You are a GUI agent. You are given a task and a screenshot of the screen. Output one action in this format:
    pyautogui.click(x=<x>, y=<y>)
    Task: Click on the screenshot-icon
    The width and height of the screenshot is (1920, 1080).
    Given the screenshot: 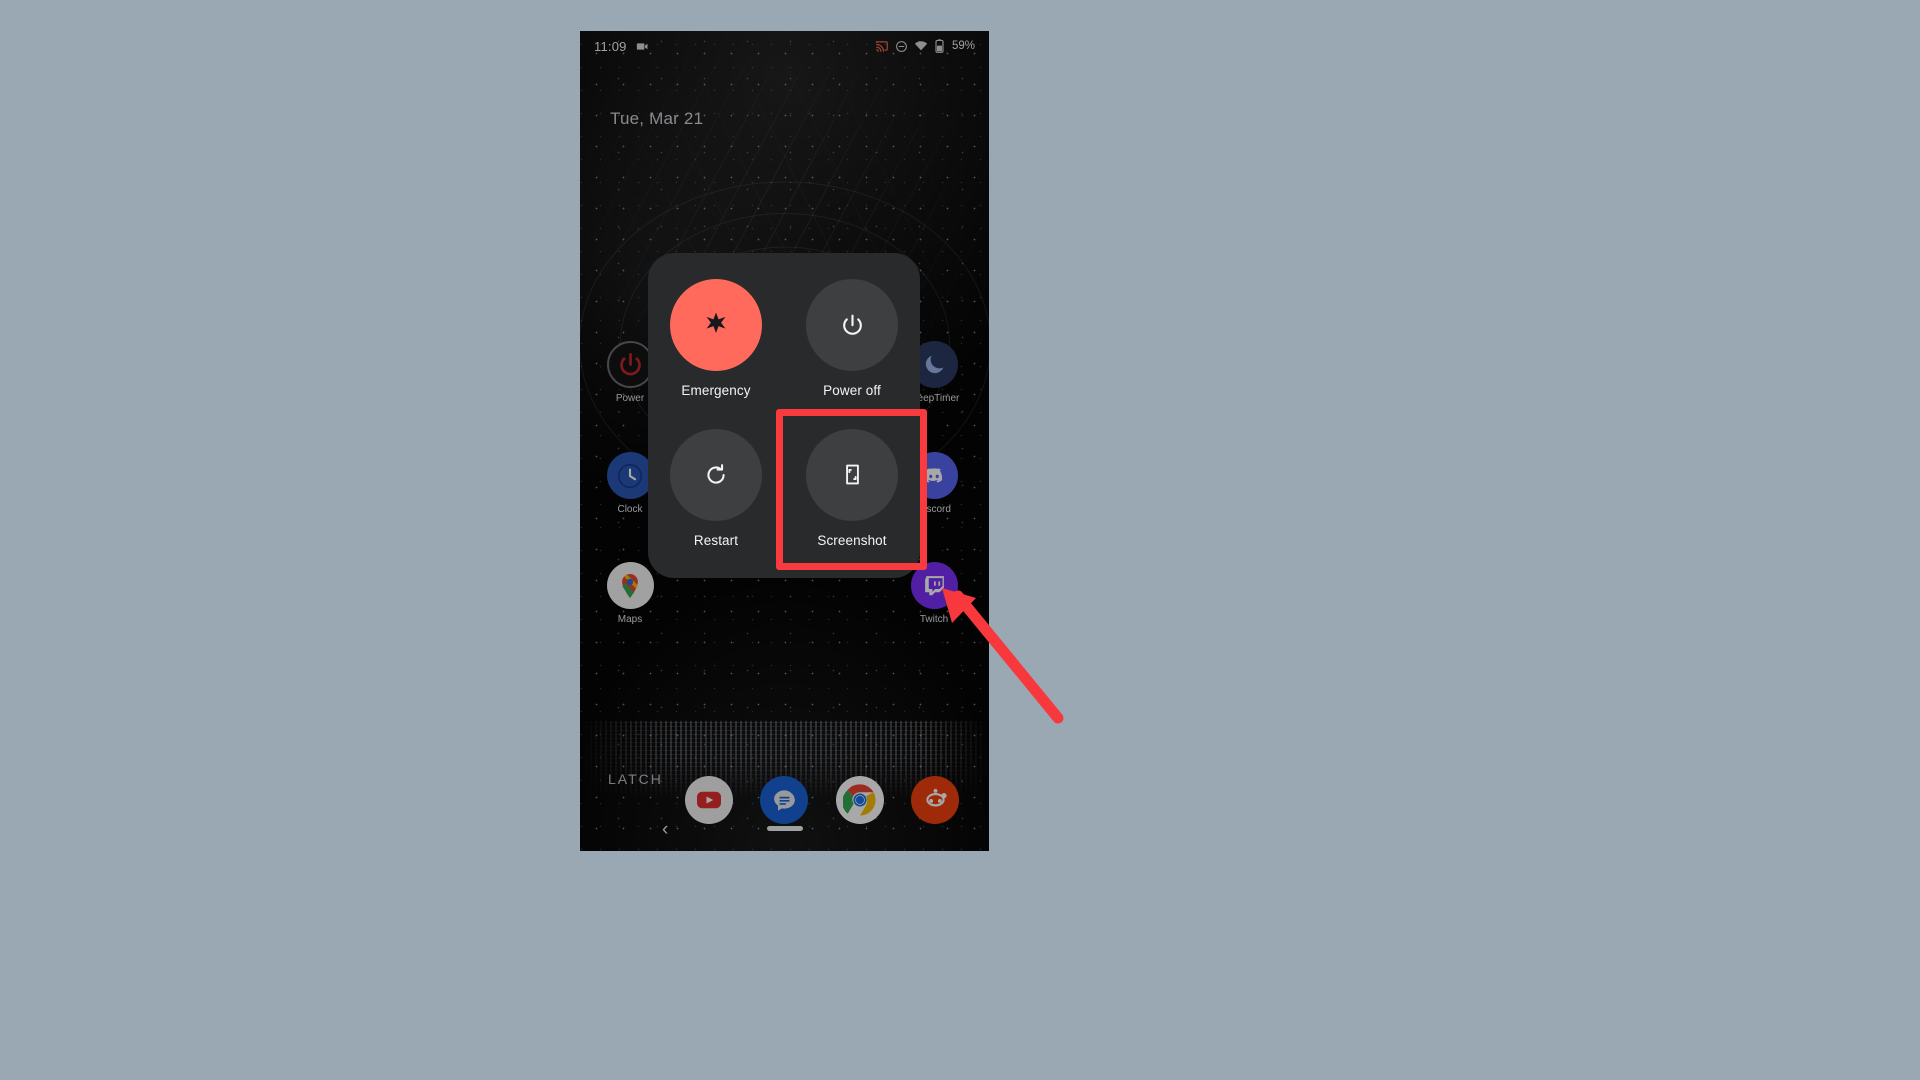 What is the action you would take?
    pyautogui.click(x=852, y=474)
    